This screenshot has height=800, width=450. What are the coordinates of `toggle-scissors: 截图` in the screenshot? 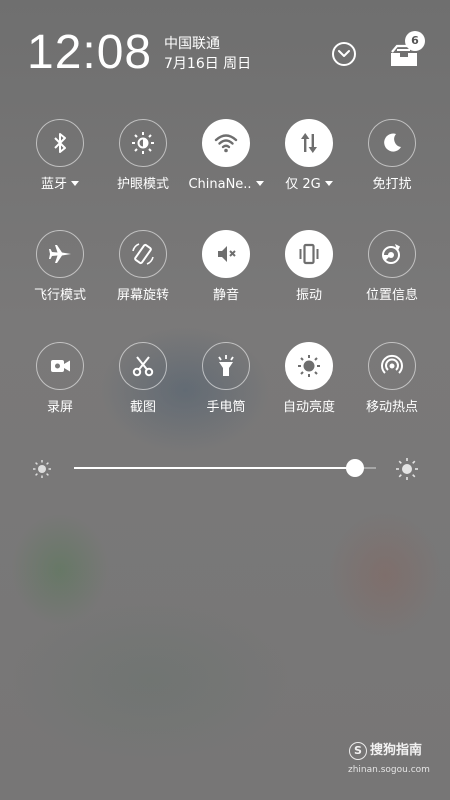 It's located at (143, 392).